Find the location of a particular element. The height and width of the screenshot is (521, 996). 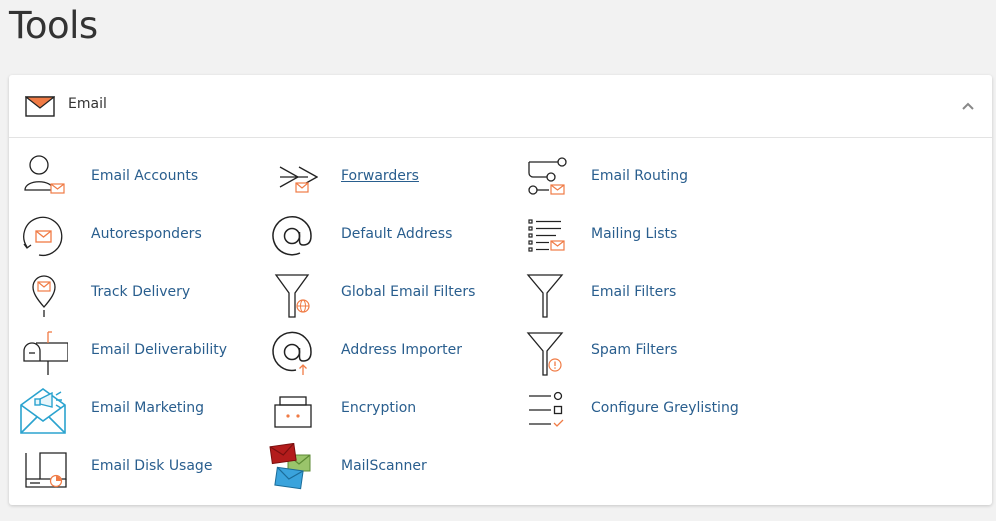

mailing-list-icon is located at coordinates (546, 235).